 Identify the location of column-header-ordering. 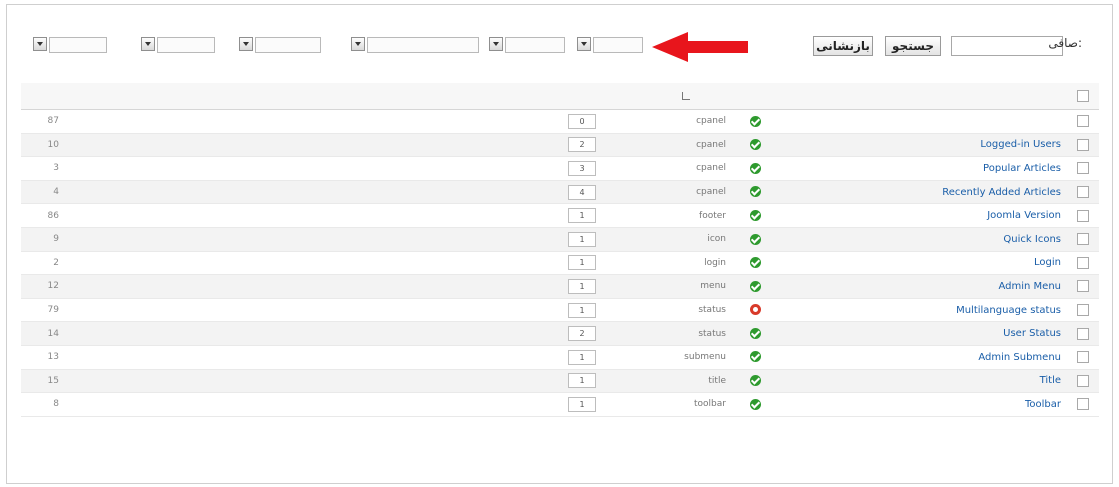
(582, 96).